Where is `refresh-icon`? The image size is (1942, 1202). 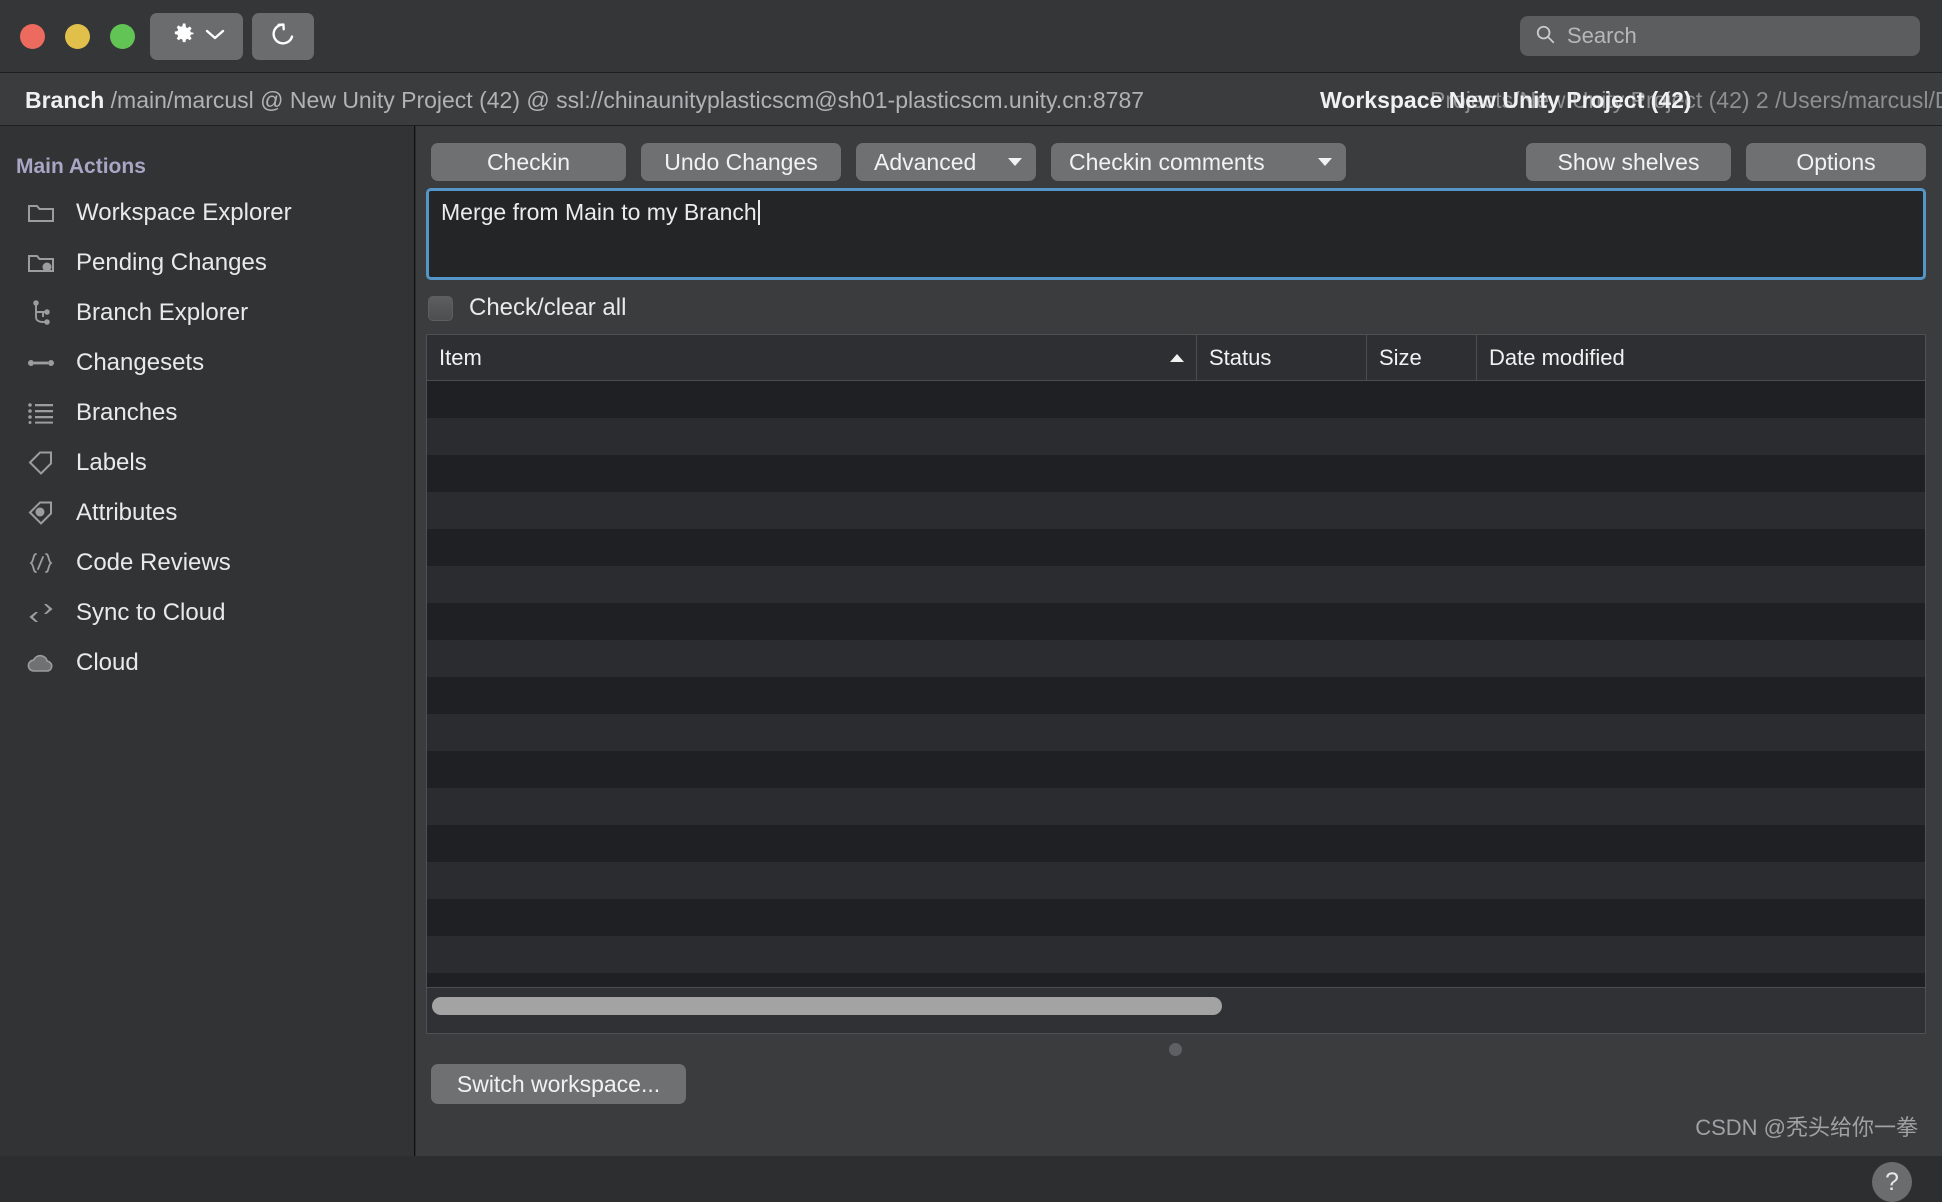 refresh-icon is located at coordinates (283, 36).